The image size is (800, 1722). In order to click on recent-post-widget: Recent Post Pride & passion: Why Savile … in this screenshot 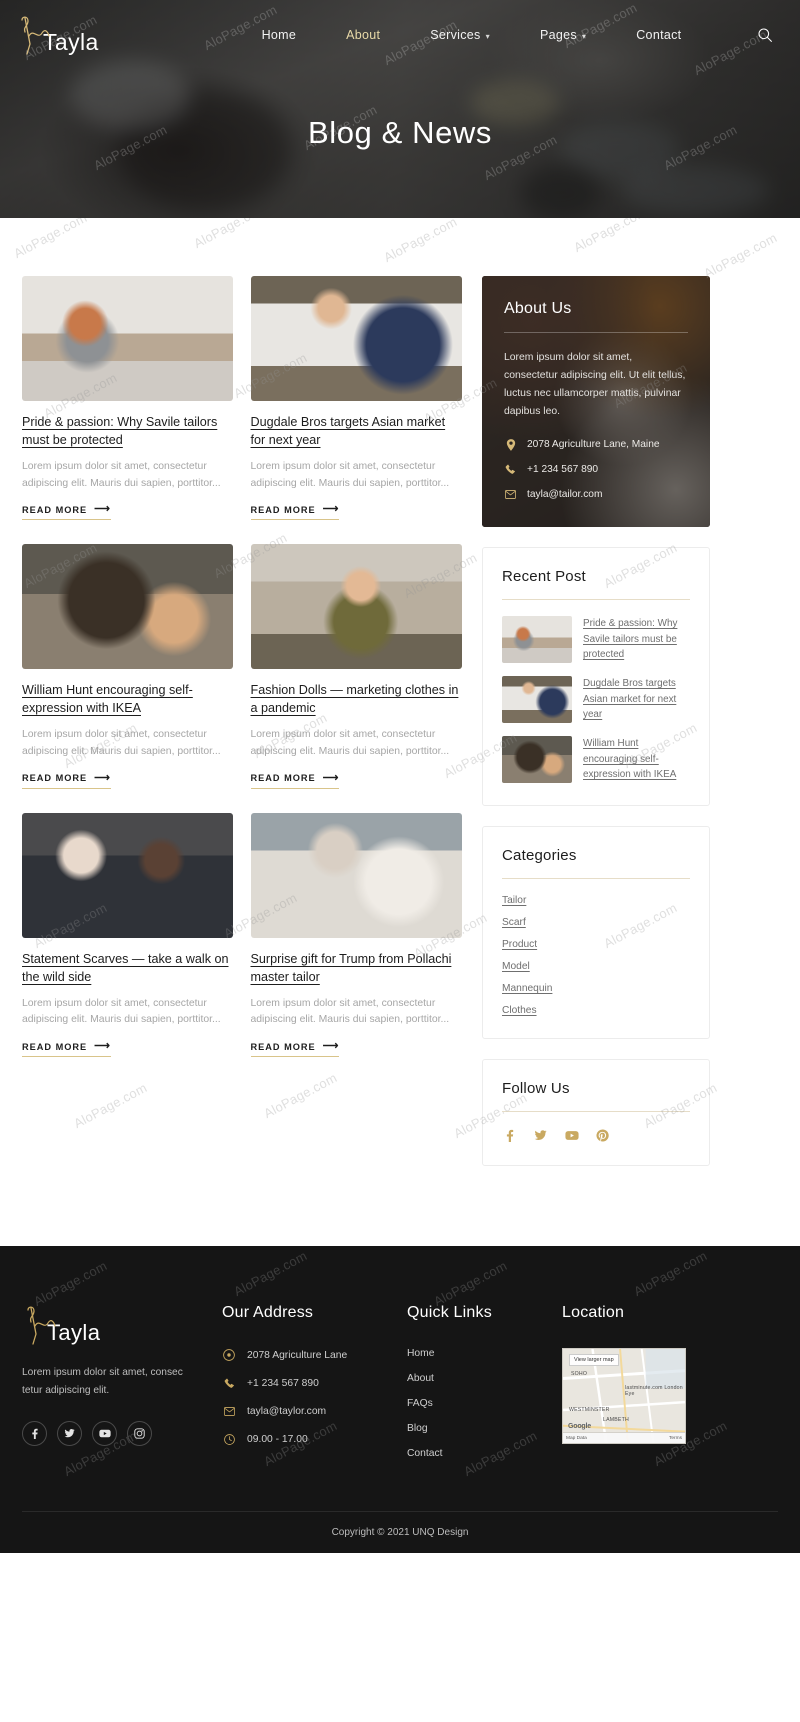, I will do `click(596, 677)`.